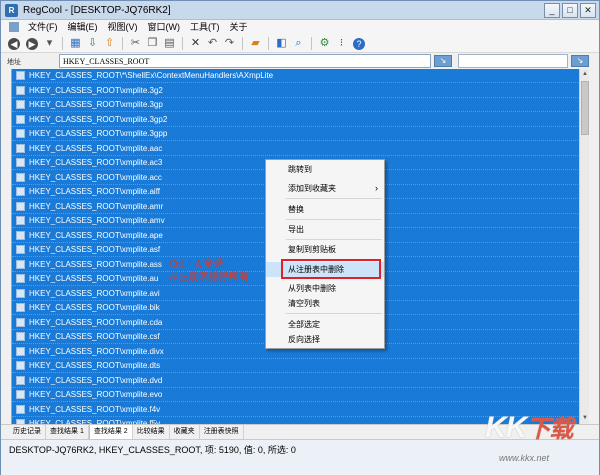 Image resolution: width=600 pixels, height=475 pixels. What do you see at coordinates (205, 27) in the screenshot?
I see `menu-tools: 工具(T)` at bounding box center [205, 27].